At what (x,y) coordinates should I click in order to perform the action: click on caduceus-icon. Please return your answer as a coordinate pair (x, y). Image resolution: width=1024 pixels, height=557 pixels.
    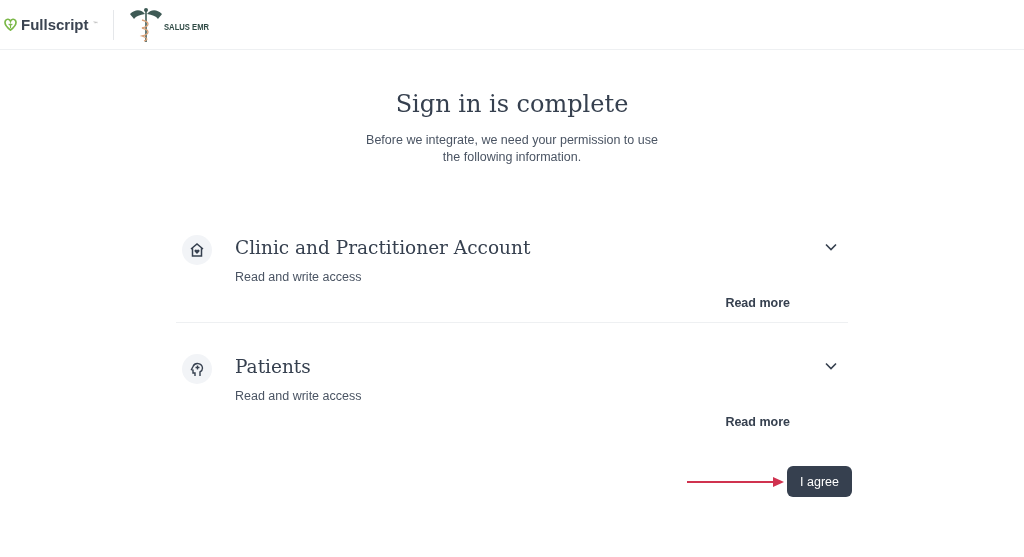
    Looking at the image, I should click on (145, 24).